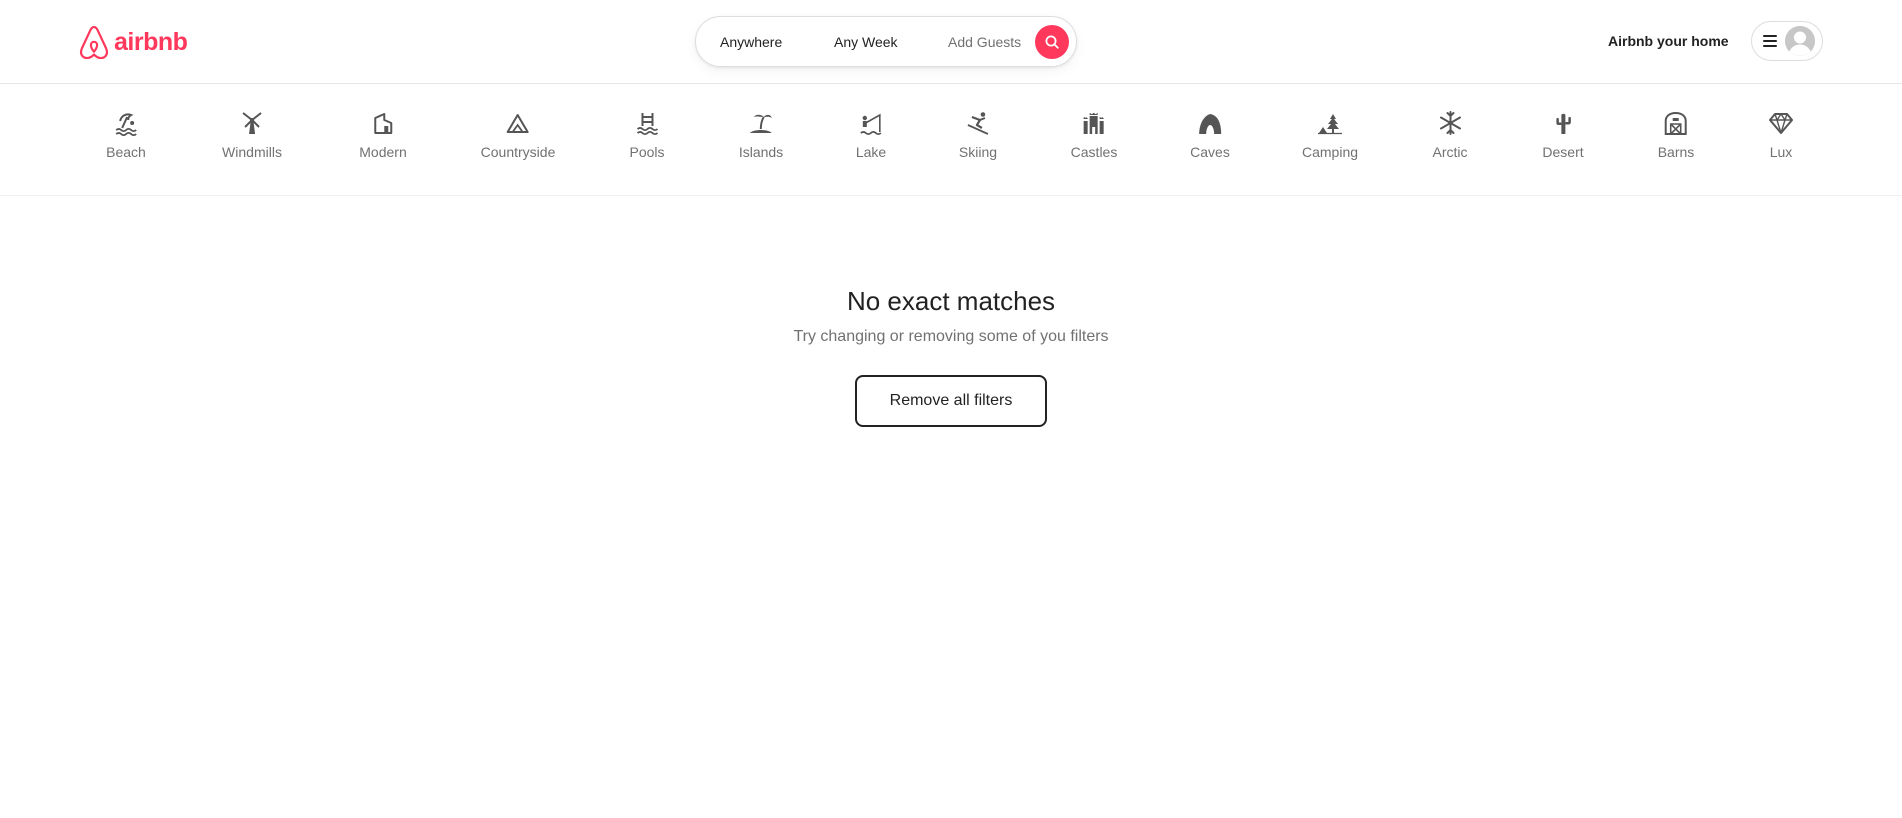 This screenshot has width=1902, height=818. I want to click on category-label: Windmills, so click(252, 152).